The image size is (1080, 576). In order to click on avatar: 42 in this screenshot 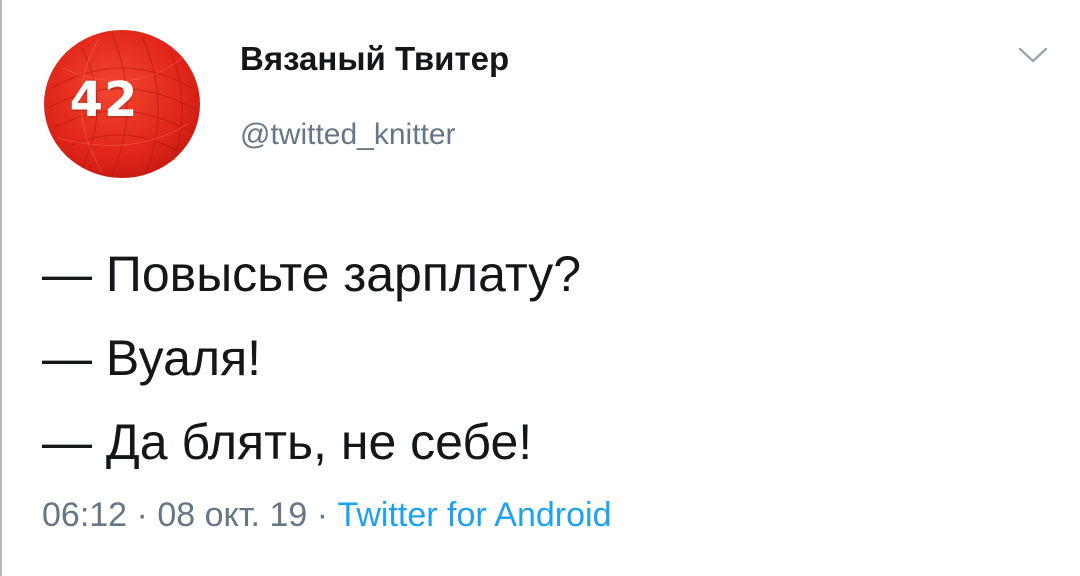, I will do `click(122, 104)`.